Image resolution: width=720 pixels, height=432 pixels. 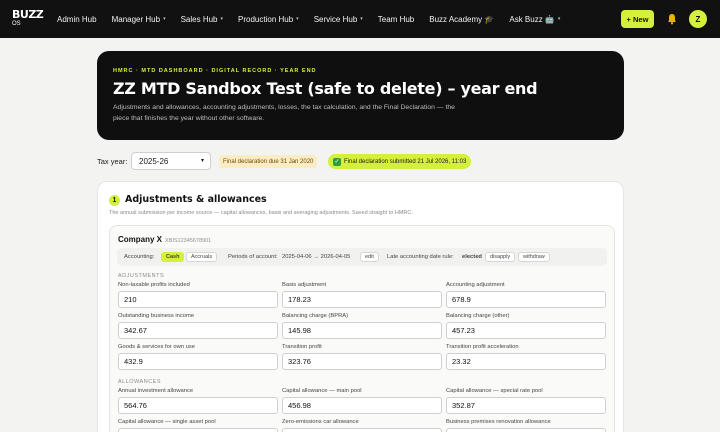 What do you see at coordinates (637, 19) in the screenshot?
I see `new-button: + New` at bounding box center [637, 19].